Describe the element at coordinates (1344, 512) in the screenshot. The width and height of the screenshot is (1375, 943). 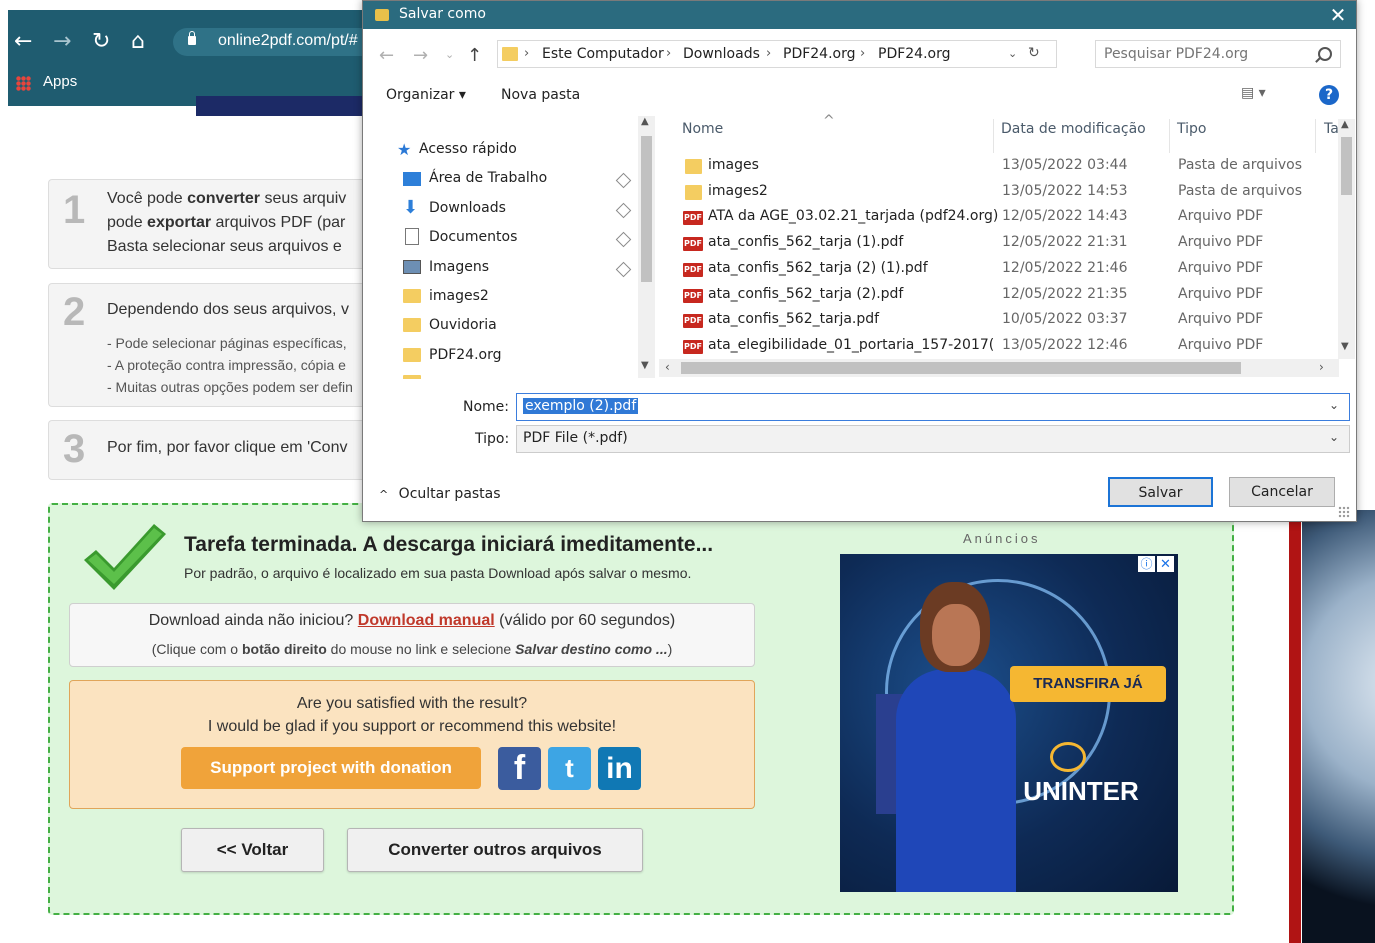
I see `resize-grip` at that location.